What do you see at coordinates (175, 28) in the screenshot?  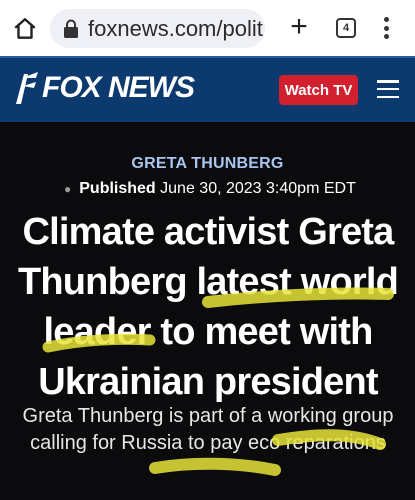 I see `url-text: foxnews.com/polit` at bounding box center [175, 28].